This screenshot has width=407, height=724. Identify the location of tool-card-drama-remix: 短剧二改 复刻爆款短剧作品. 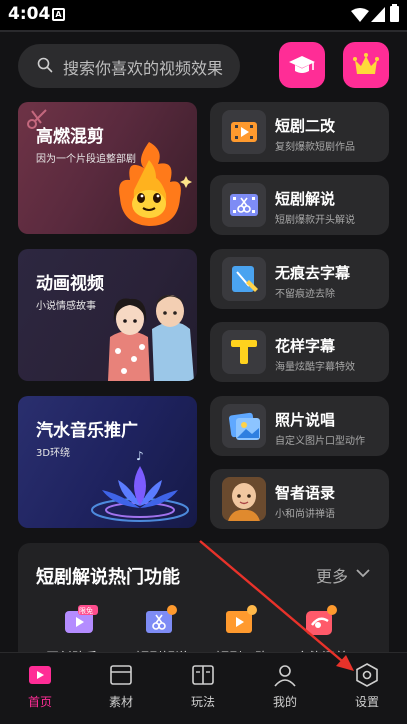
(299, 132).